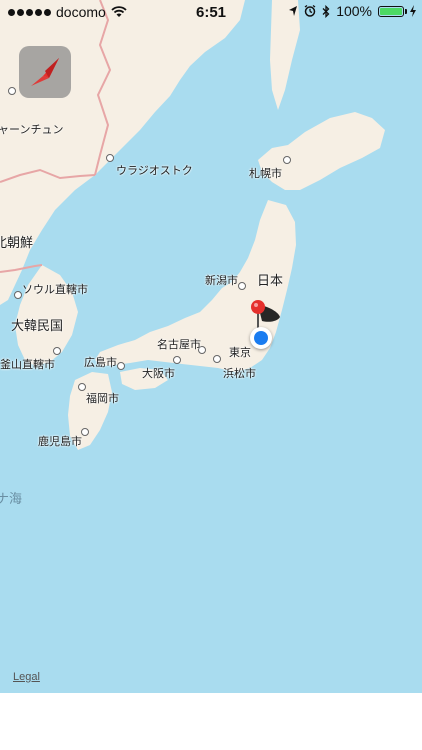 This screenshot has height=750, width=422. What do you see at coordinates (179, 344) in the screenshot?
I see `label-nagoya: 名古屋市` at bounding box center [179, 344].